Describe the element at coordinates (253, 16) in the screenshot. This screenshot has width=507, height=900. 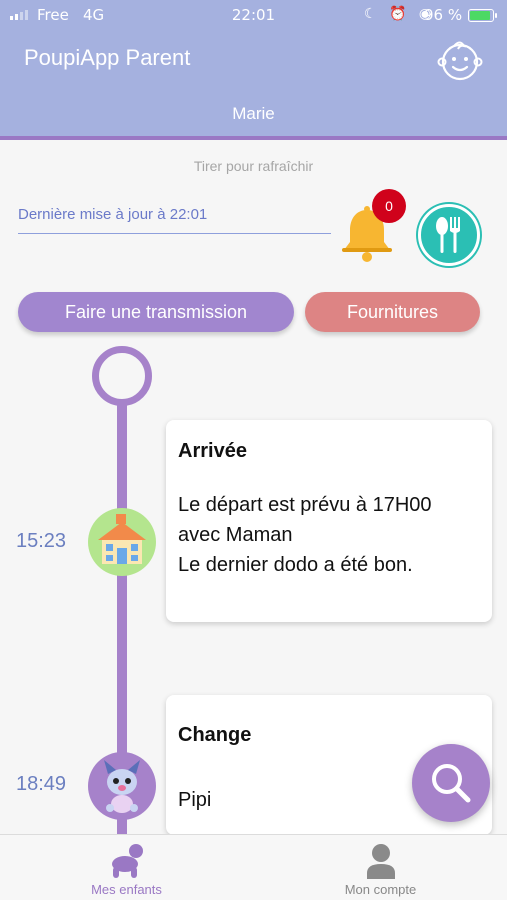
I see `status-bar: Free 4G 22:01 ☾ ⏰ ◉ 96 %` at that location.